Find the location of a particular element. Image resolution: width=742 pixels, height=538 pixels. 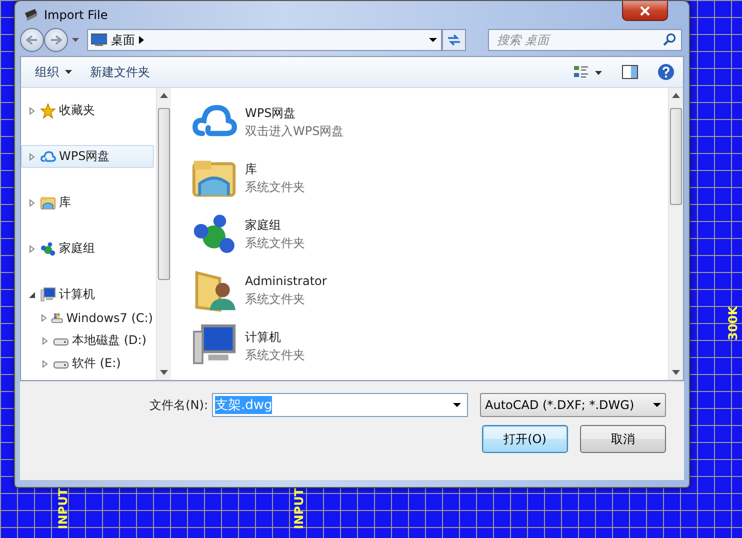

desktop-icon is located at coordinates (99, 40).